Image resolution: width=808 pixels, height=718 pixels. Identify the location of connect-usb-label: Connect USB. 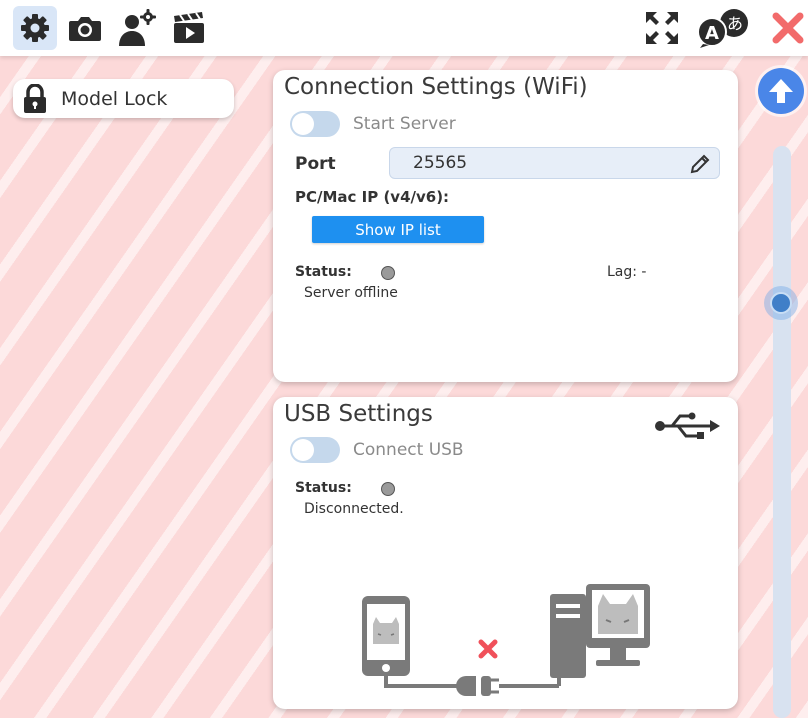
(408, 450).